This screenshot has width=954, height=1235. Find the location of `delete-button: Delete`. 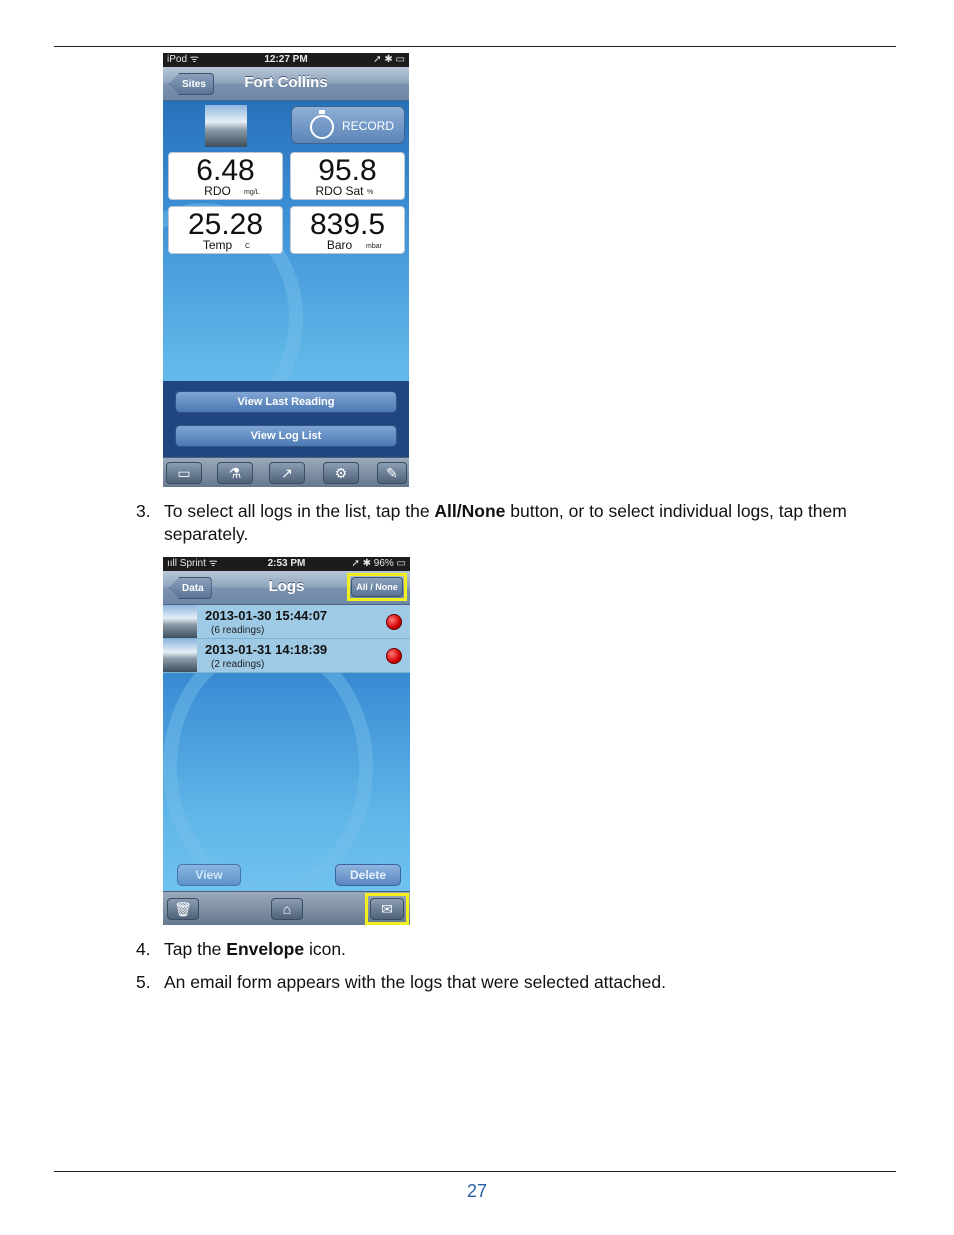

delete-button: Delete is located at coordinates (368, 875).